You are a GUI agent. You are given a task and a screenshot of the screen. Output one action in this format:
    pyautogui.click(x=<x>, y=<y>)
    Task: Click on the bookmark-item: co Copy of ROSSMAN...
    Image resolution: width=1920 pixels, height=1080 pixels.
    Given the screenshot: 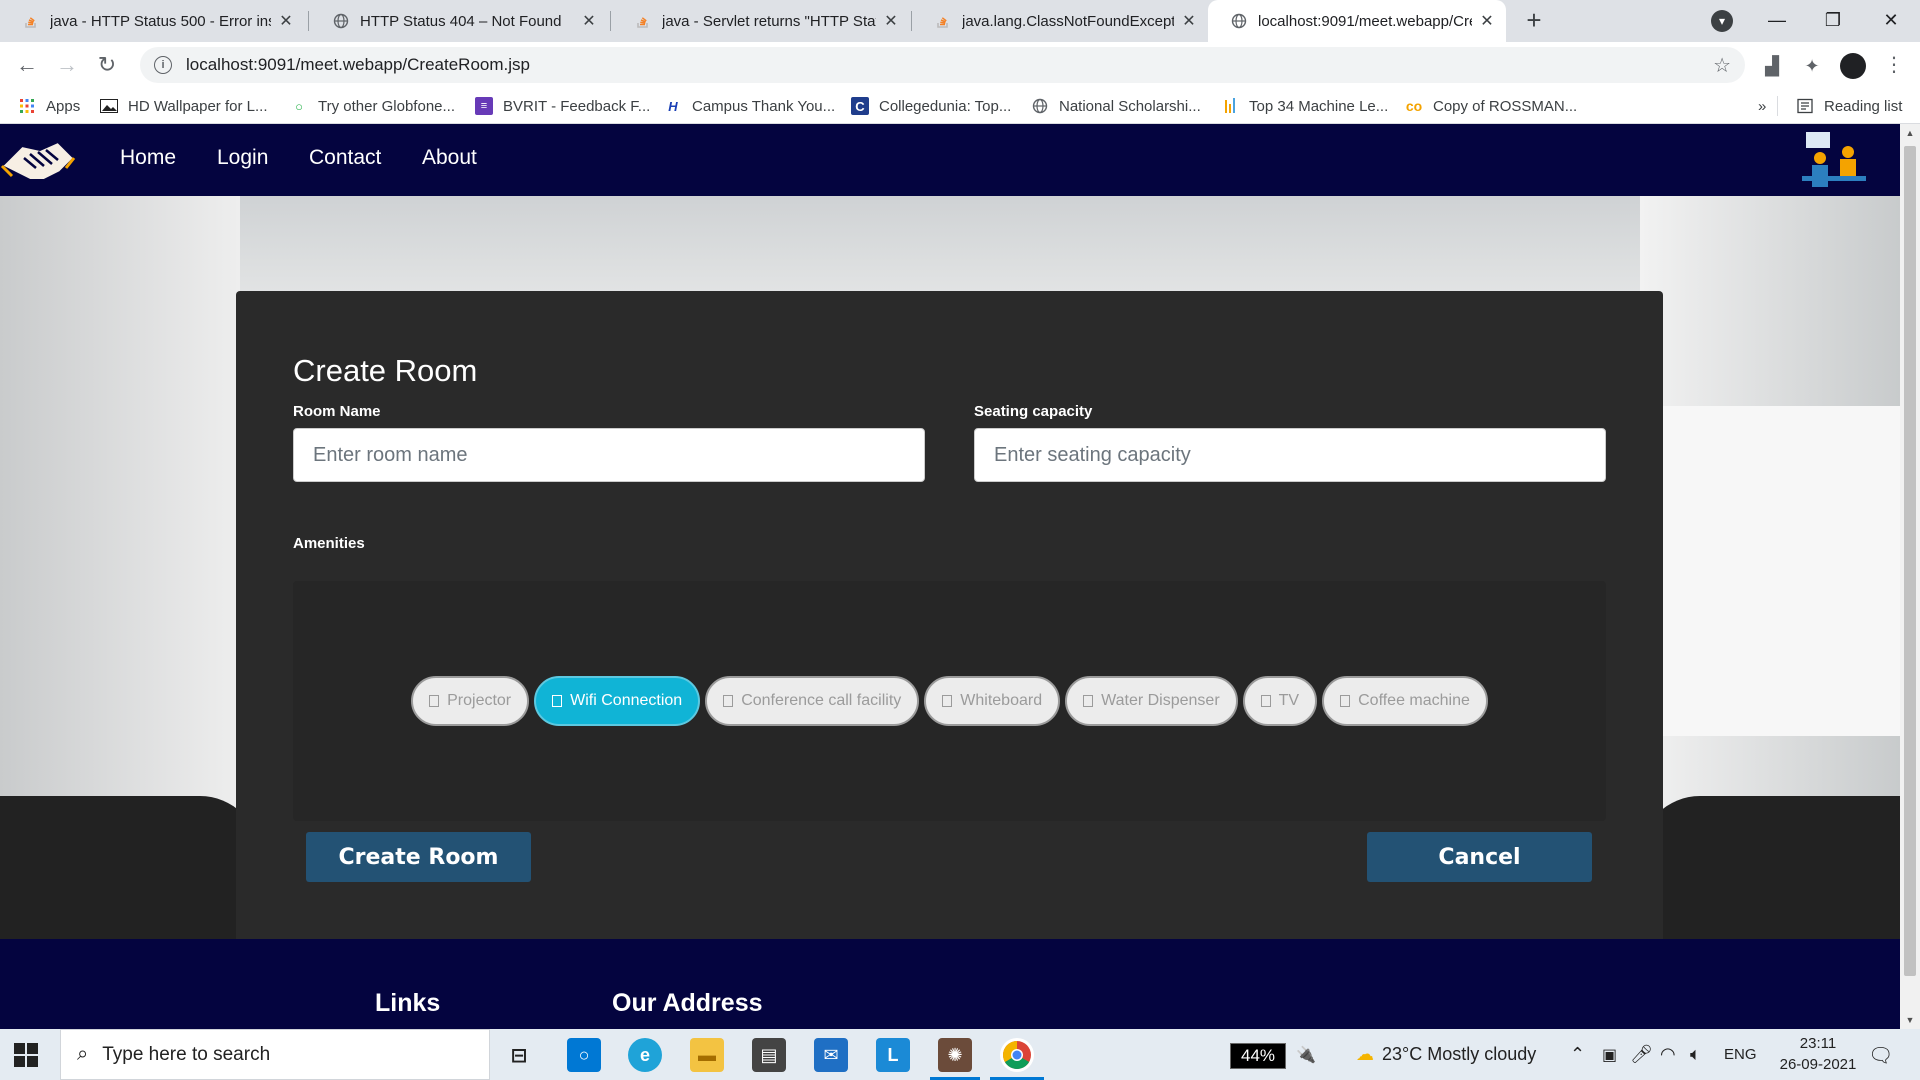 What is the action you would take?
    pyautogui.click(x=1491, y=106)
    